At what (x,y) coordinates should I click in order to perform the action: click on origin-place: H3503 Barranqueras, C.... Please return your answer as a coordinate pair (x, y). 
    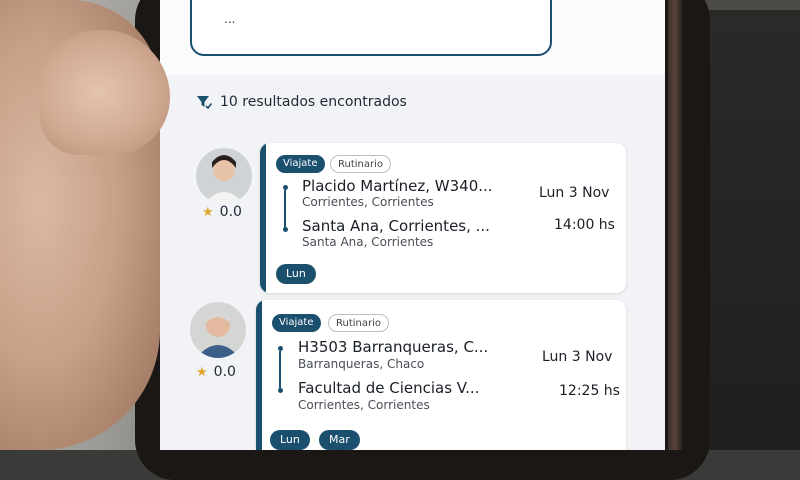
    Looking at the image, I should click on (393, 347).